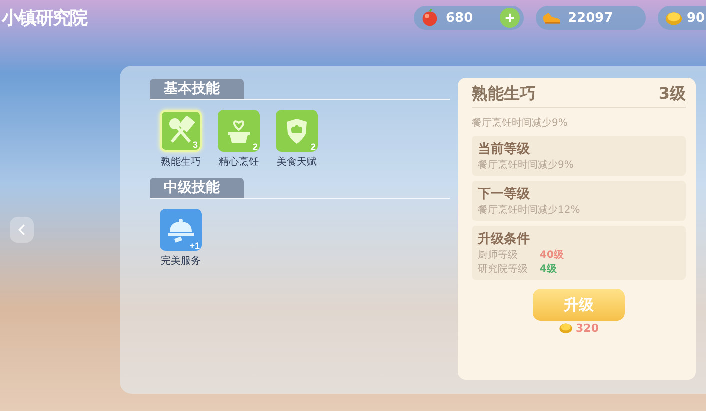  Describe the element at coordinates (197, 89) in the screenshot. I see `section-title: 基本技能` at that location.